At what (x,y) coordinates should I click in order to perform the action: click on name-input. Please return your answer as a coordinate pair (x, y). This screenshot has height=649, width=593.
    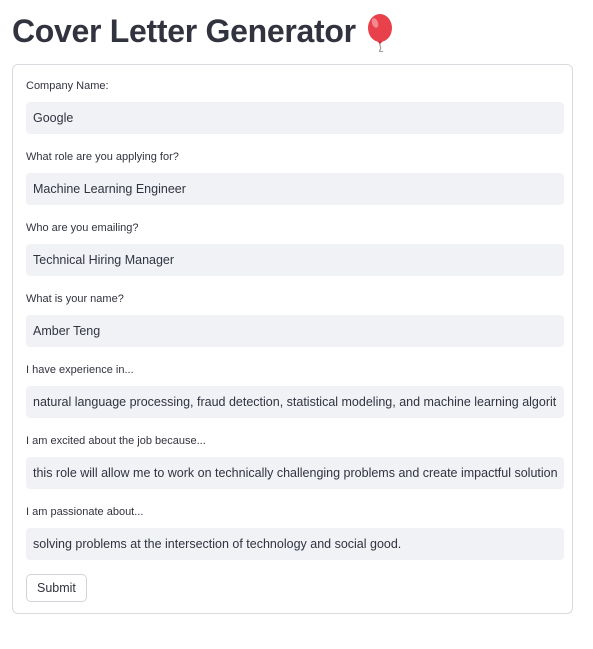
    Looking at the image, I should click on (295, 331).